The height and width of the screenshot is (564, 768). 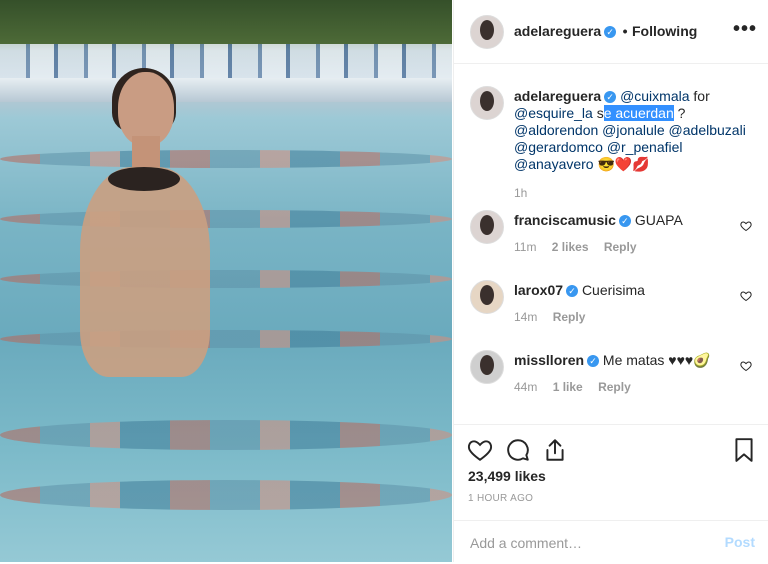 What do you see at coordinates (557, 96) in the screenshot?
I see `caption-username: adelareguera` at bounding box center [557, 96].